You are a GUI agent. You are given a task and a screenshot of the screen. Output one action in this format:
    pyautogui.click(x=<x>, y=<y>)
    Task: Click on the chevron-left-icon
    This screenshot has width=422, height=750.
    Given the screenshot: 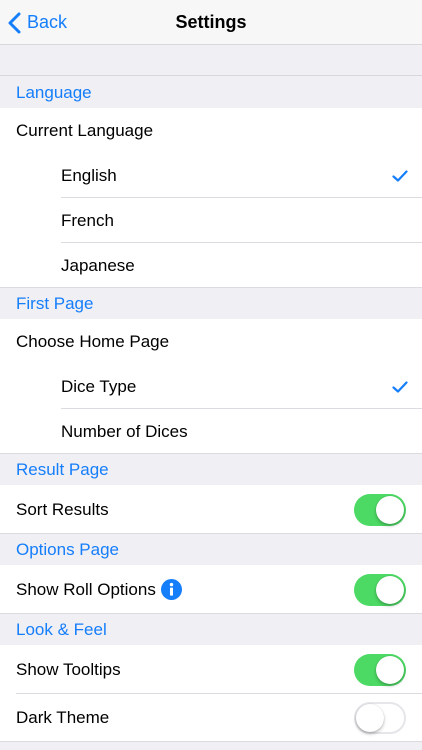 What is the action you would take?
    pyautogui.click(x=14, y=22)
    